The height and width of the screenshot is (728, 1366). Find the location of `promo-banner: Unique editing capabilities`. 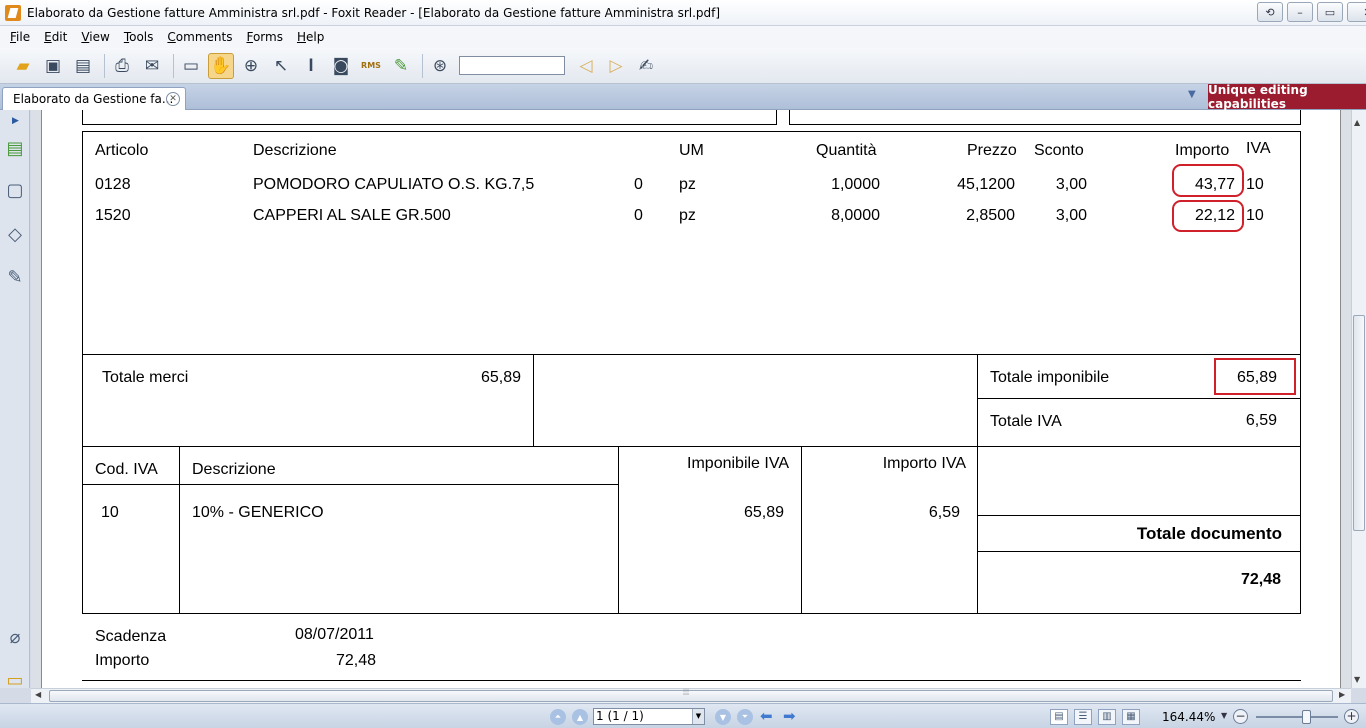

promo-banner: Unique editing capabilities is located at coordinates (1287, 97).